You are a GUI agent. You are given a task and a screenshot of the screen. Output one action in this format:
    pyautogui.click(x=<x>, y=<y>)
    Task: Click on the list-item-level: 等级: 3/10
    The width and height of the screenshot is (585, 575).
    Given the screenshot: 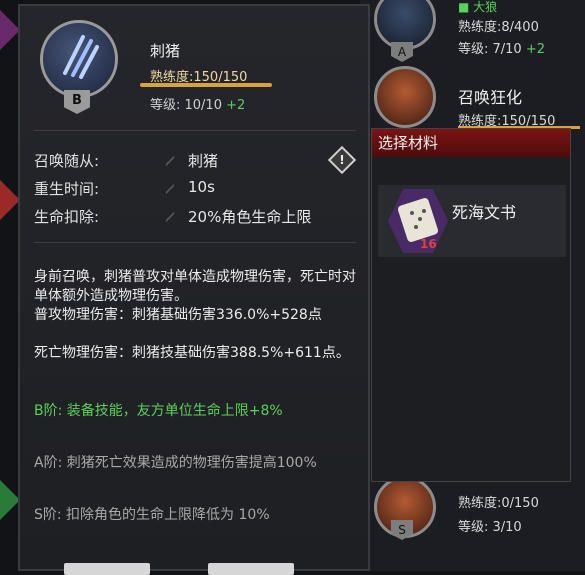 What is the action you would take?
    pyautogui.click(x=490, y=527)
    